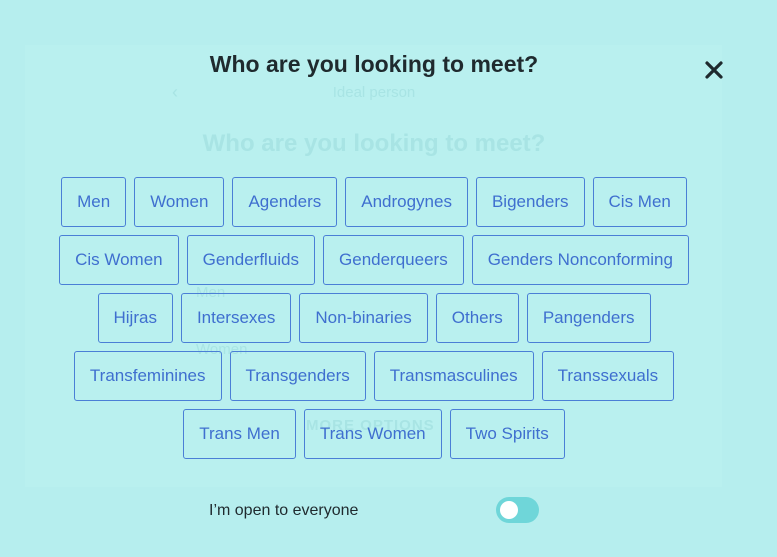 Image resolution: width=777 pixels, height=557 pixels. What do you see at coordinates (639, 202) in the screenshot?
I see `gender-option-cis-men: Cis Men` at bounding box center [639, 202].